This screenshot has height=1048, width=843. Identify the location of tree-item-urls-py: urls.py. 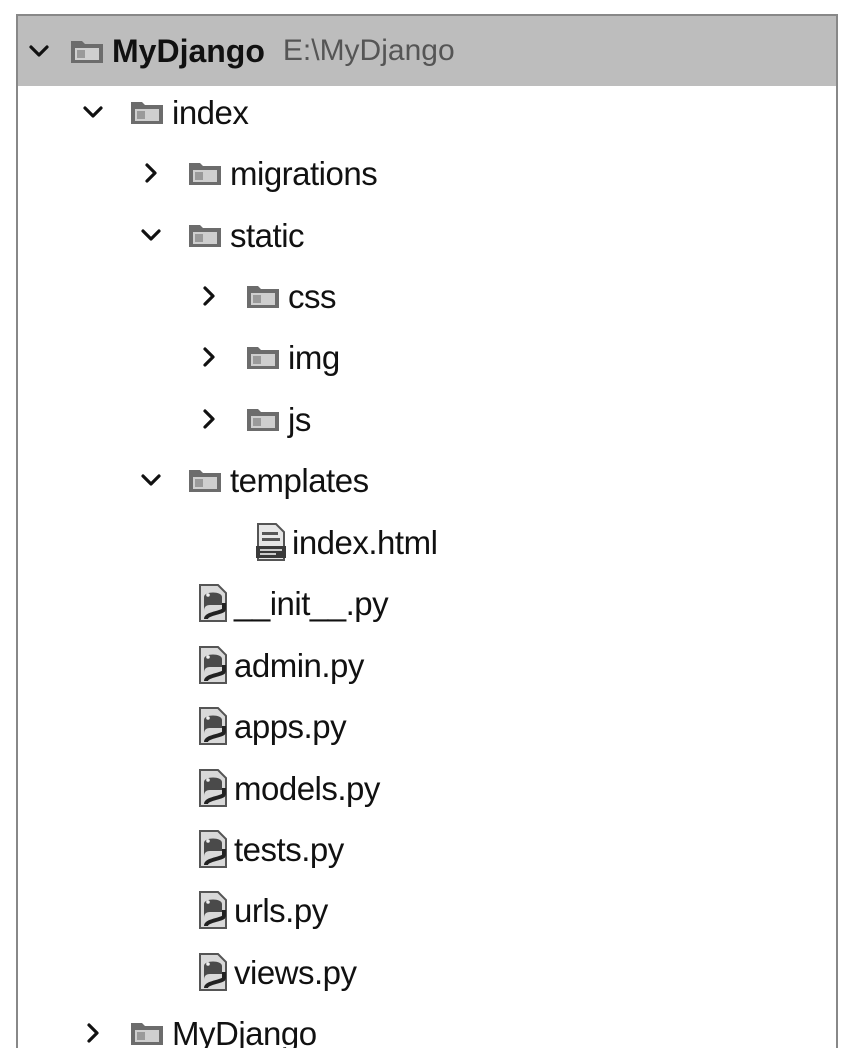
(427, 910).